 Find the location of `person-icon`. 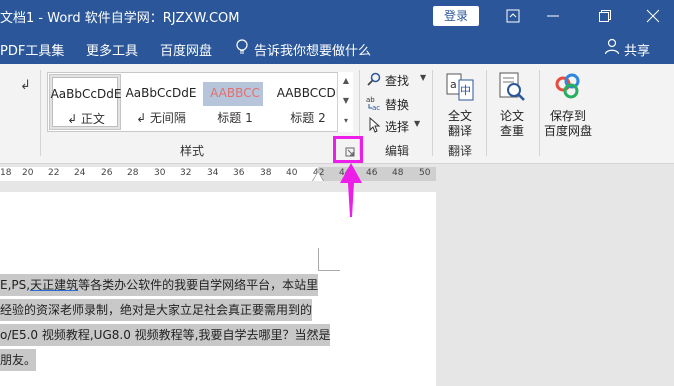

person-icon is located at coordinates (612, 46).